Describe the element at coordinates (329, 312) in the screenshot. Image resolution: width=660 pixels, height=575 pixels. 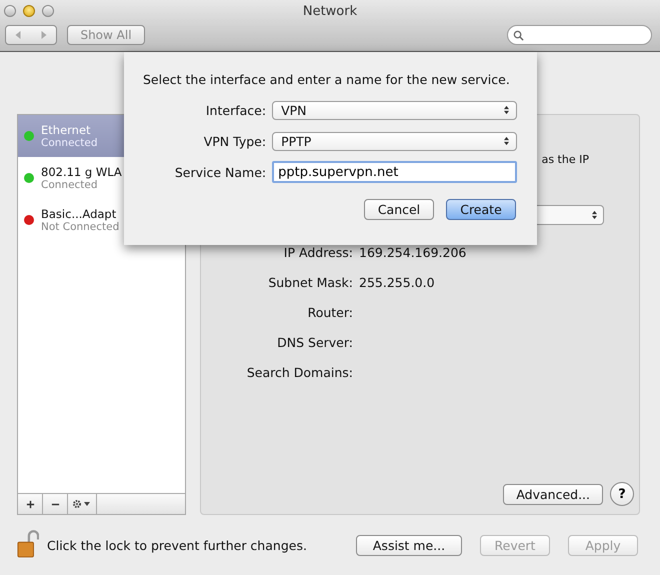
I see `field-label: Router:` at that location.